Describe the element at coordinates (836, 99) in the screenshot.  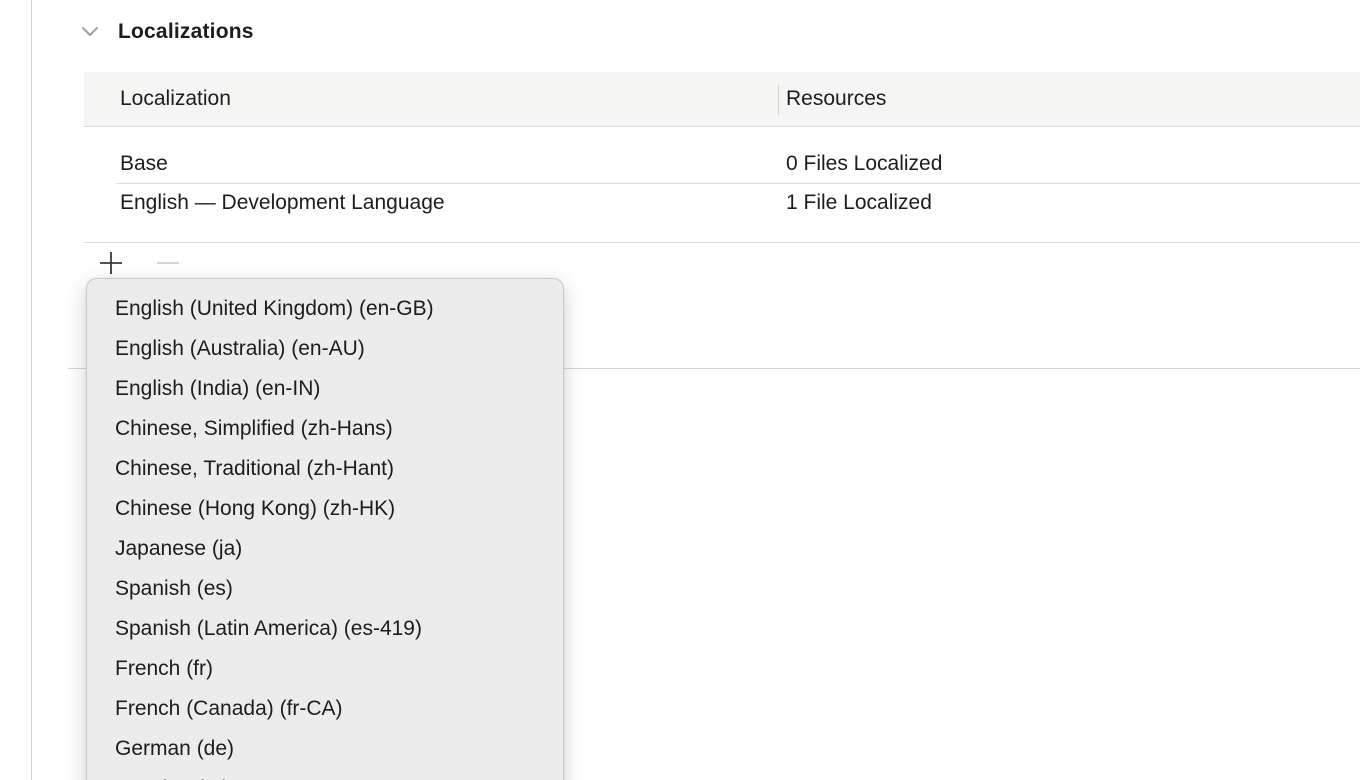
I see `column-header-resources: Resources` at that location.